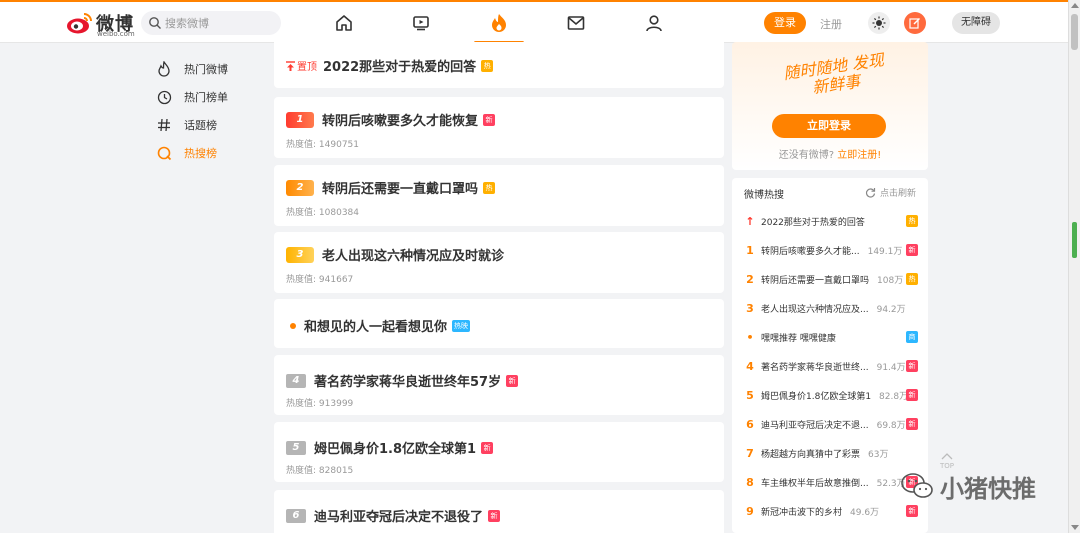  Describe the element at coordinates (1074, 266) in the screenshot. I see `vertical-scrollbar` at that location.